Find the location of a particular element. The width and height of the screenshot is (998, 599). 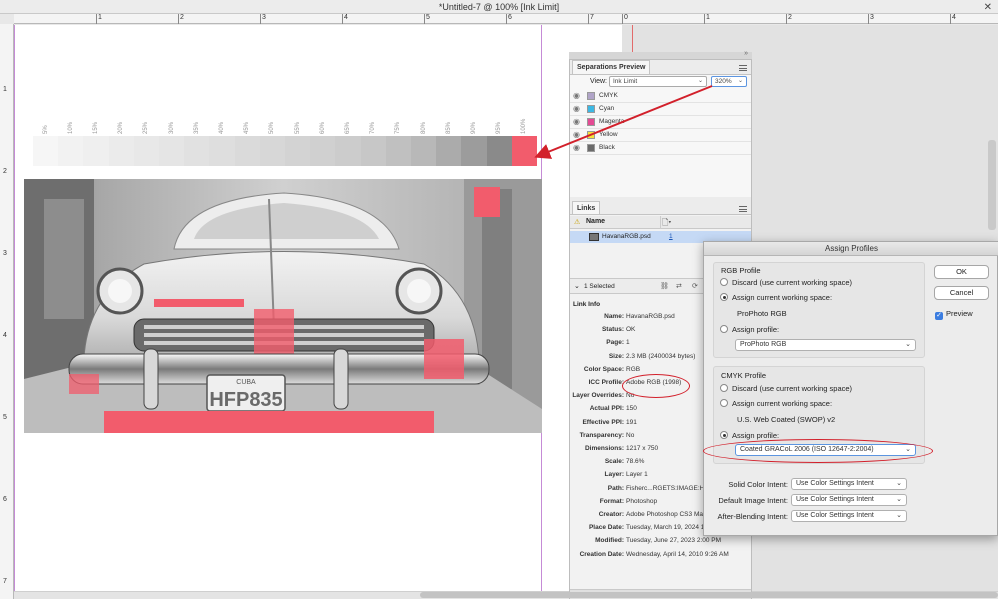

rgb-profile-select-value: ProPhoto RGB is located at coordinates (763, 344).